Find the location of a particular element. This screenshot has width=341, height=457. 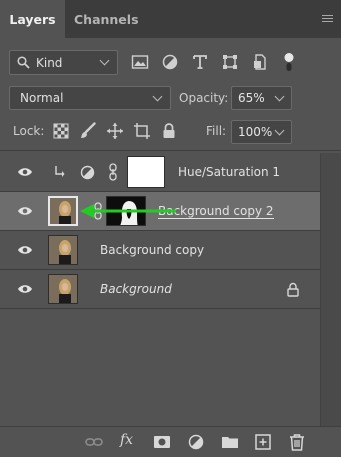

layers-bottom-toolbar: fx is located at coordinates (170, 441).